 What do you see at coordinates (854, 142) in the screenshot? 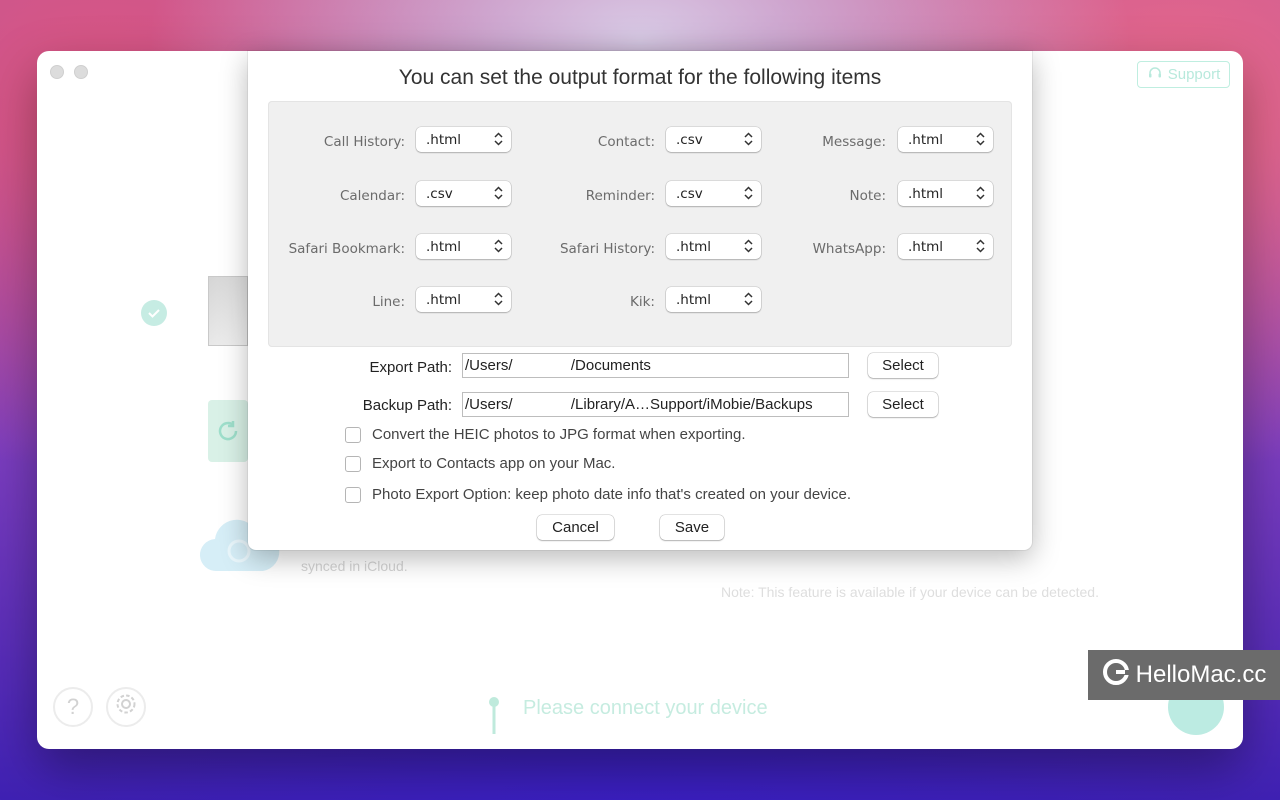
I see `message-label: Message:` at bounding box center [854, 142].